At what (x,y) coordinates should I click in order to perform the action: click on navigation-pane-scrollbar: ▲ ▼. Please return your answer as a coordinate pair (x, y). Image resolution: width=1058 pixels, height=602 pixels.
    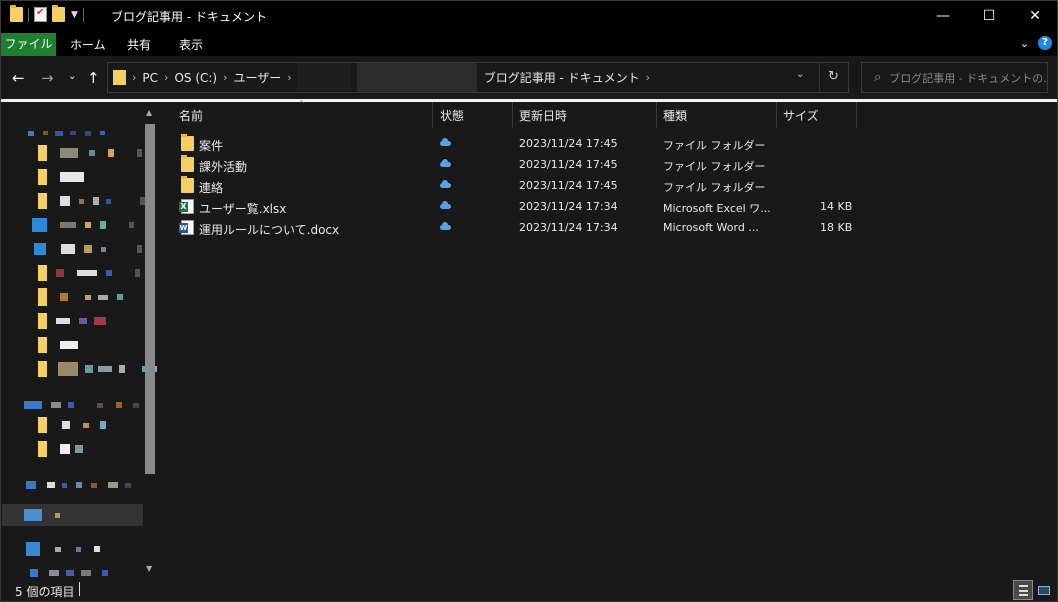
    Looking at the image, I should click on (150, 341).